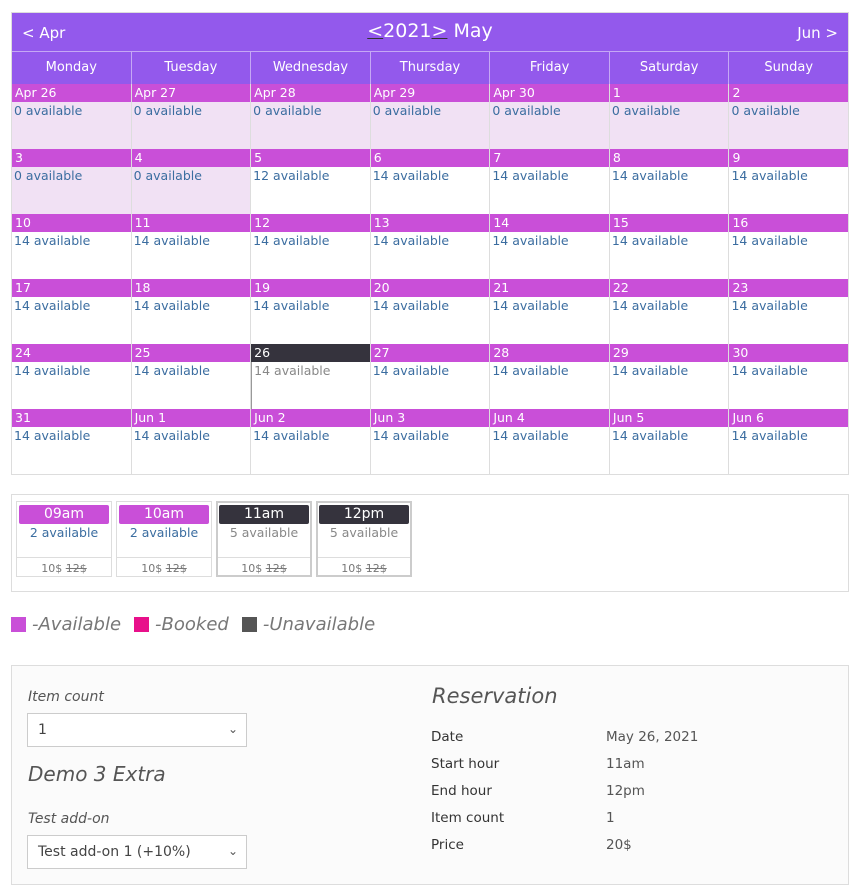 This screenshot has width=858, height=885. I want to click on day-number: 23, so click(789, 288).